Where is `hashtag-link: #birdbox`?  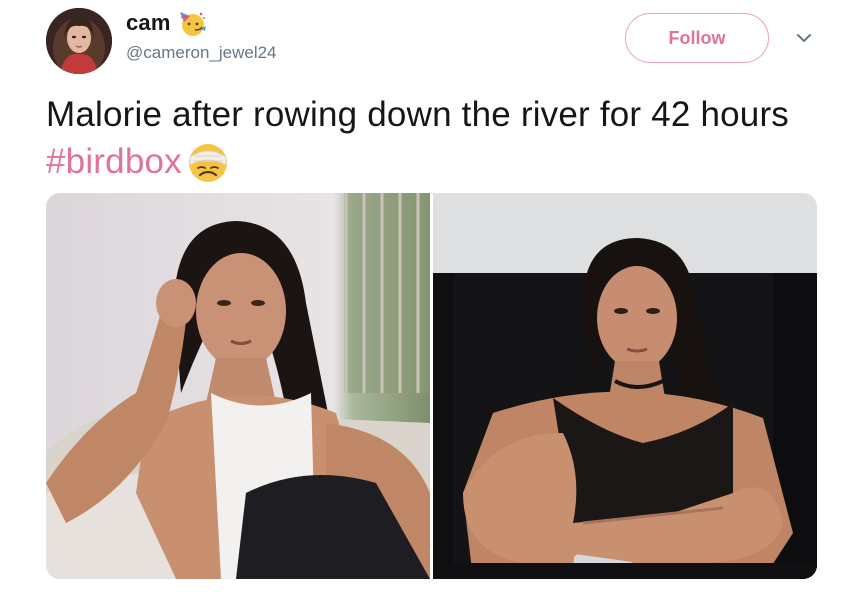 hashtag-link: #birdbox is located at coordinates (114, 161).